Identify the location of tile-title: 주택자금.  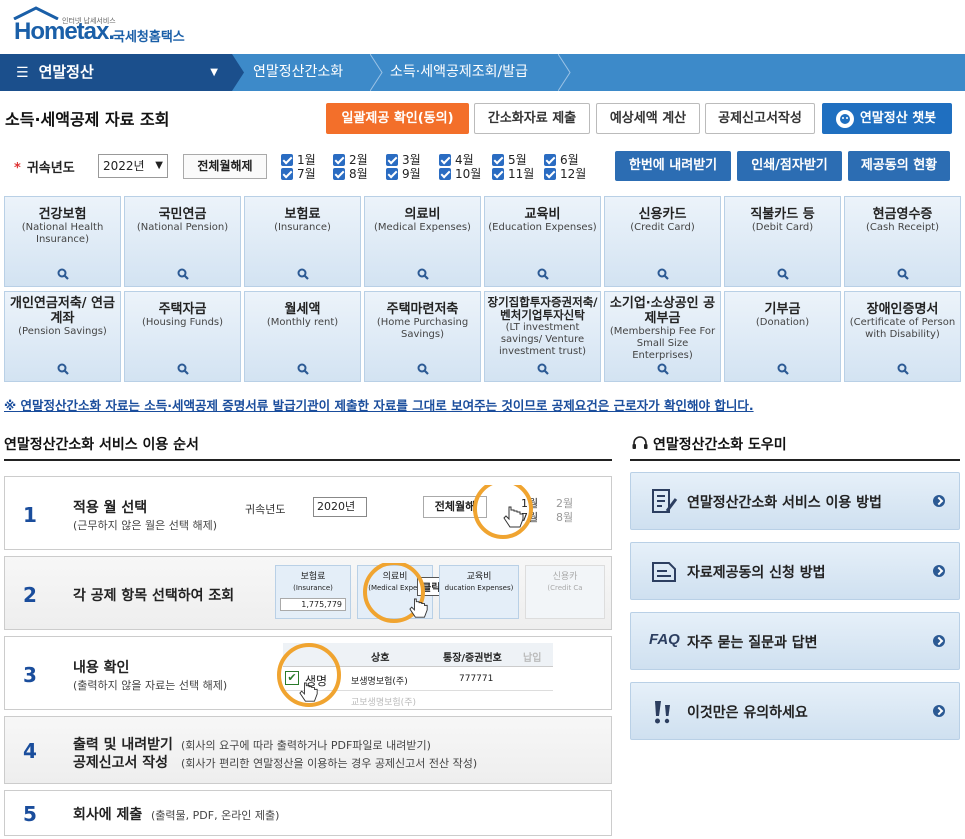
(182, 309).